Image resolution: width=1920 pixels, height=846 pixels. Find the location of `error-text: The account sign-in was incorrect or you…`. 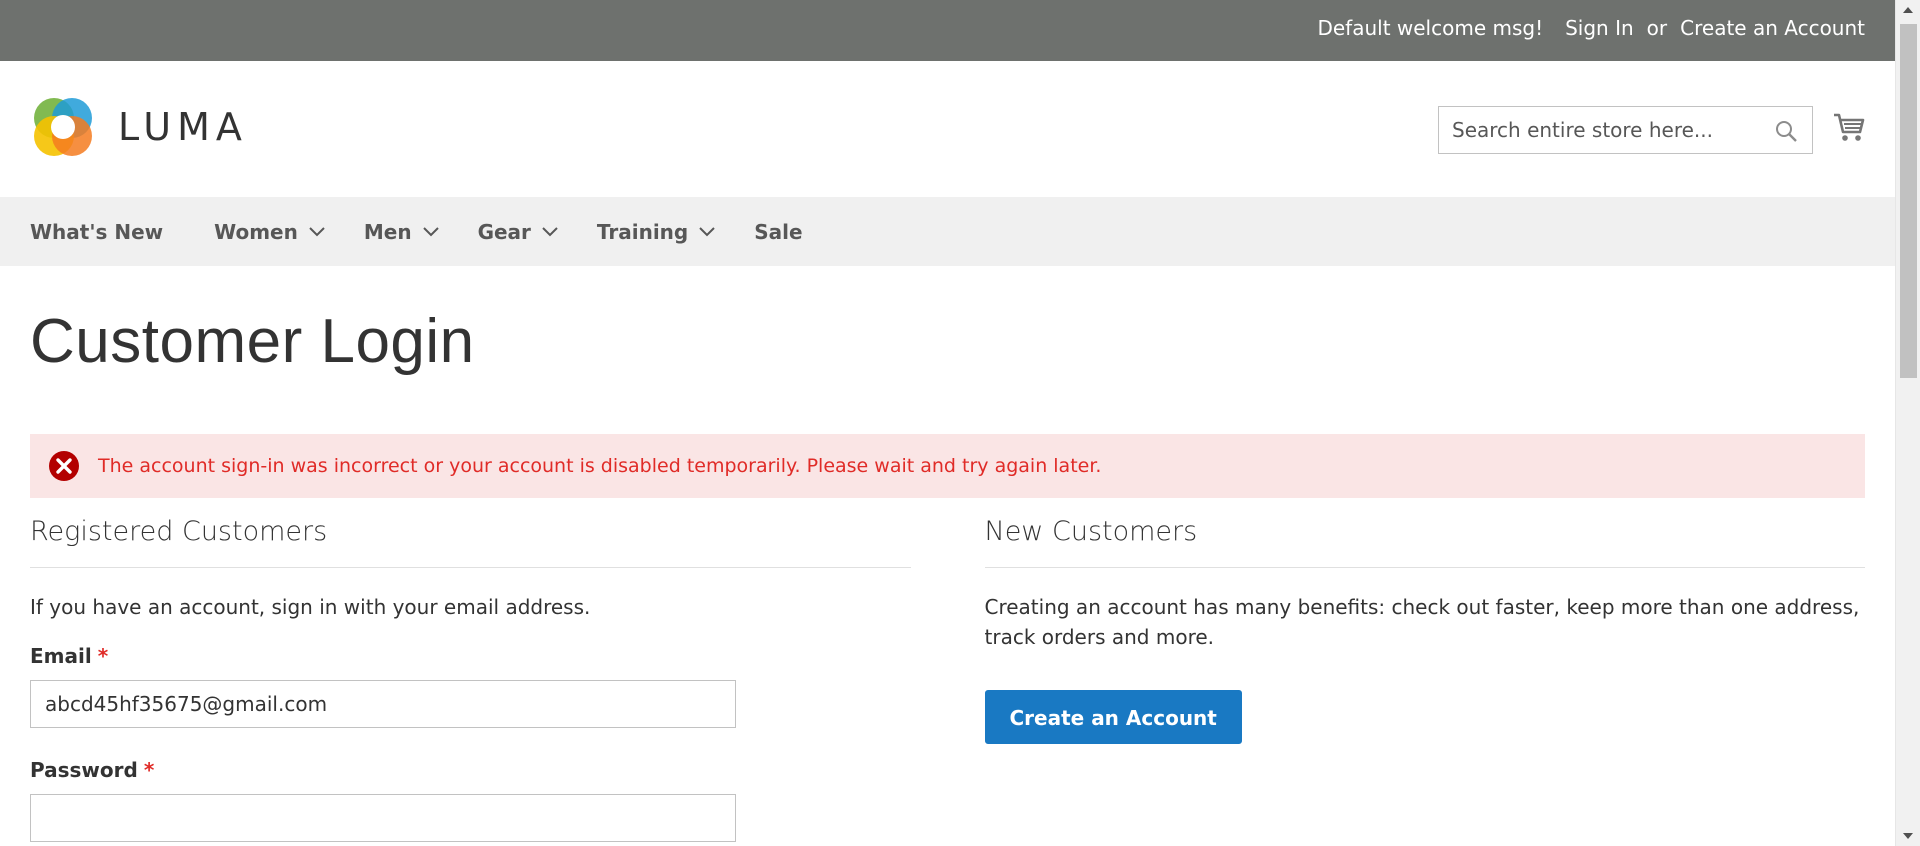

error-text: The account sign-in was incorrect or you… is located at coordinates (600, 466).